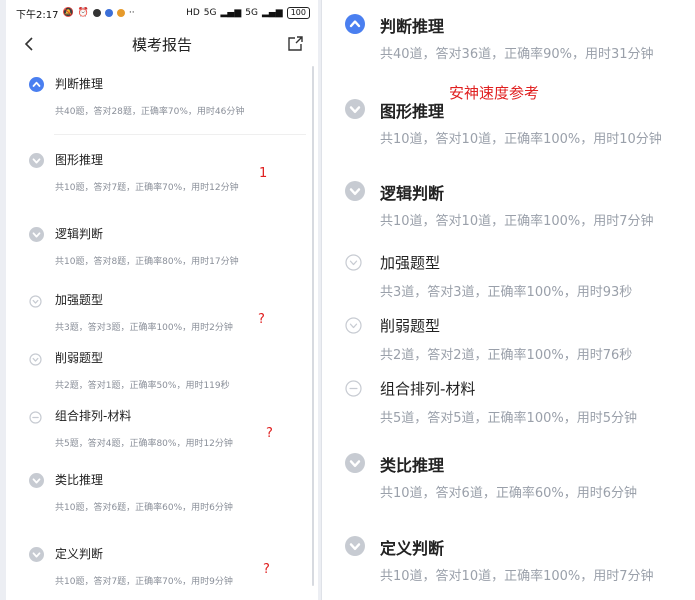 The height and width of the screenshot is (600, 695). I want to click on alarm-icon: ⏰, so click(83, 13).